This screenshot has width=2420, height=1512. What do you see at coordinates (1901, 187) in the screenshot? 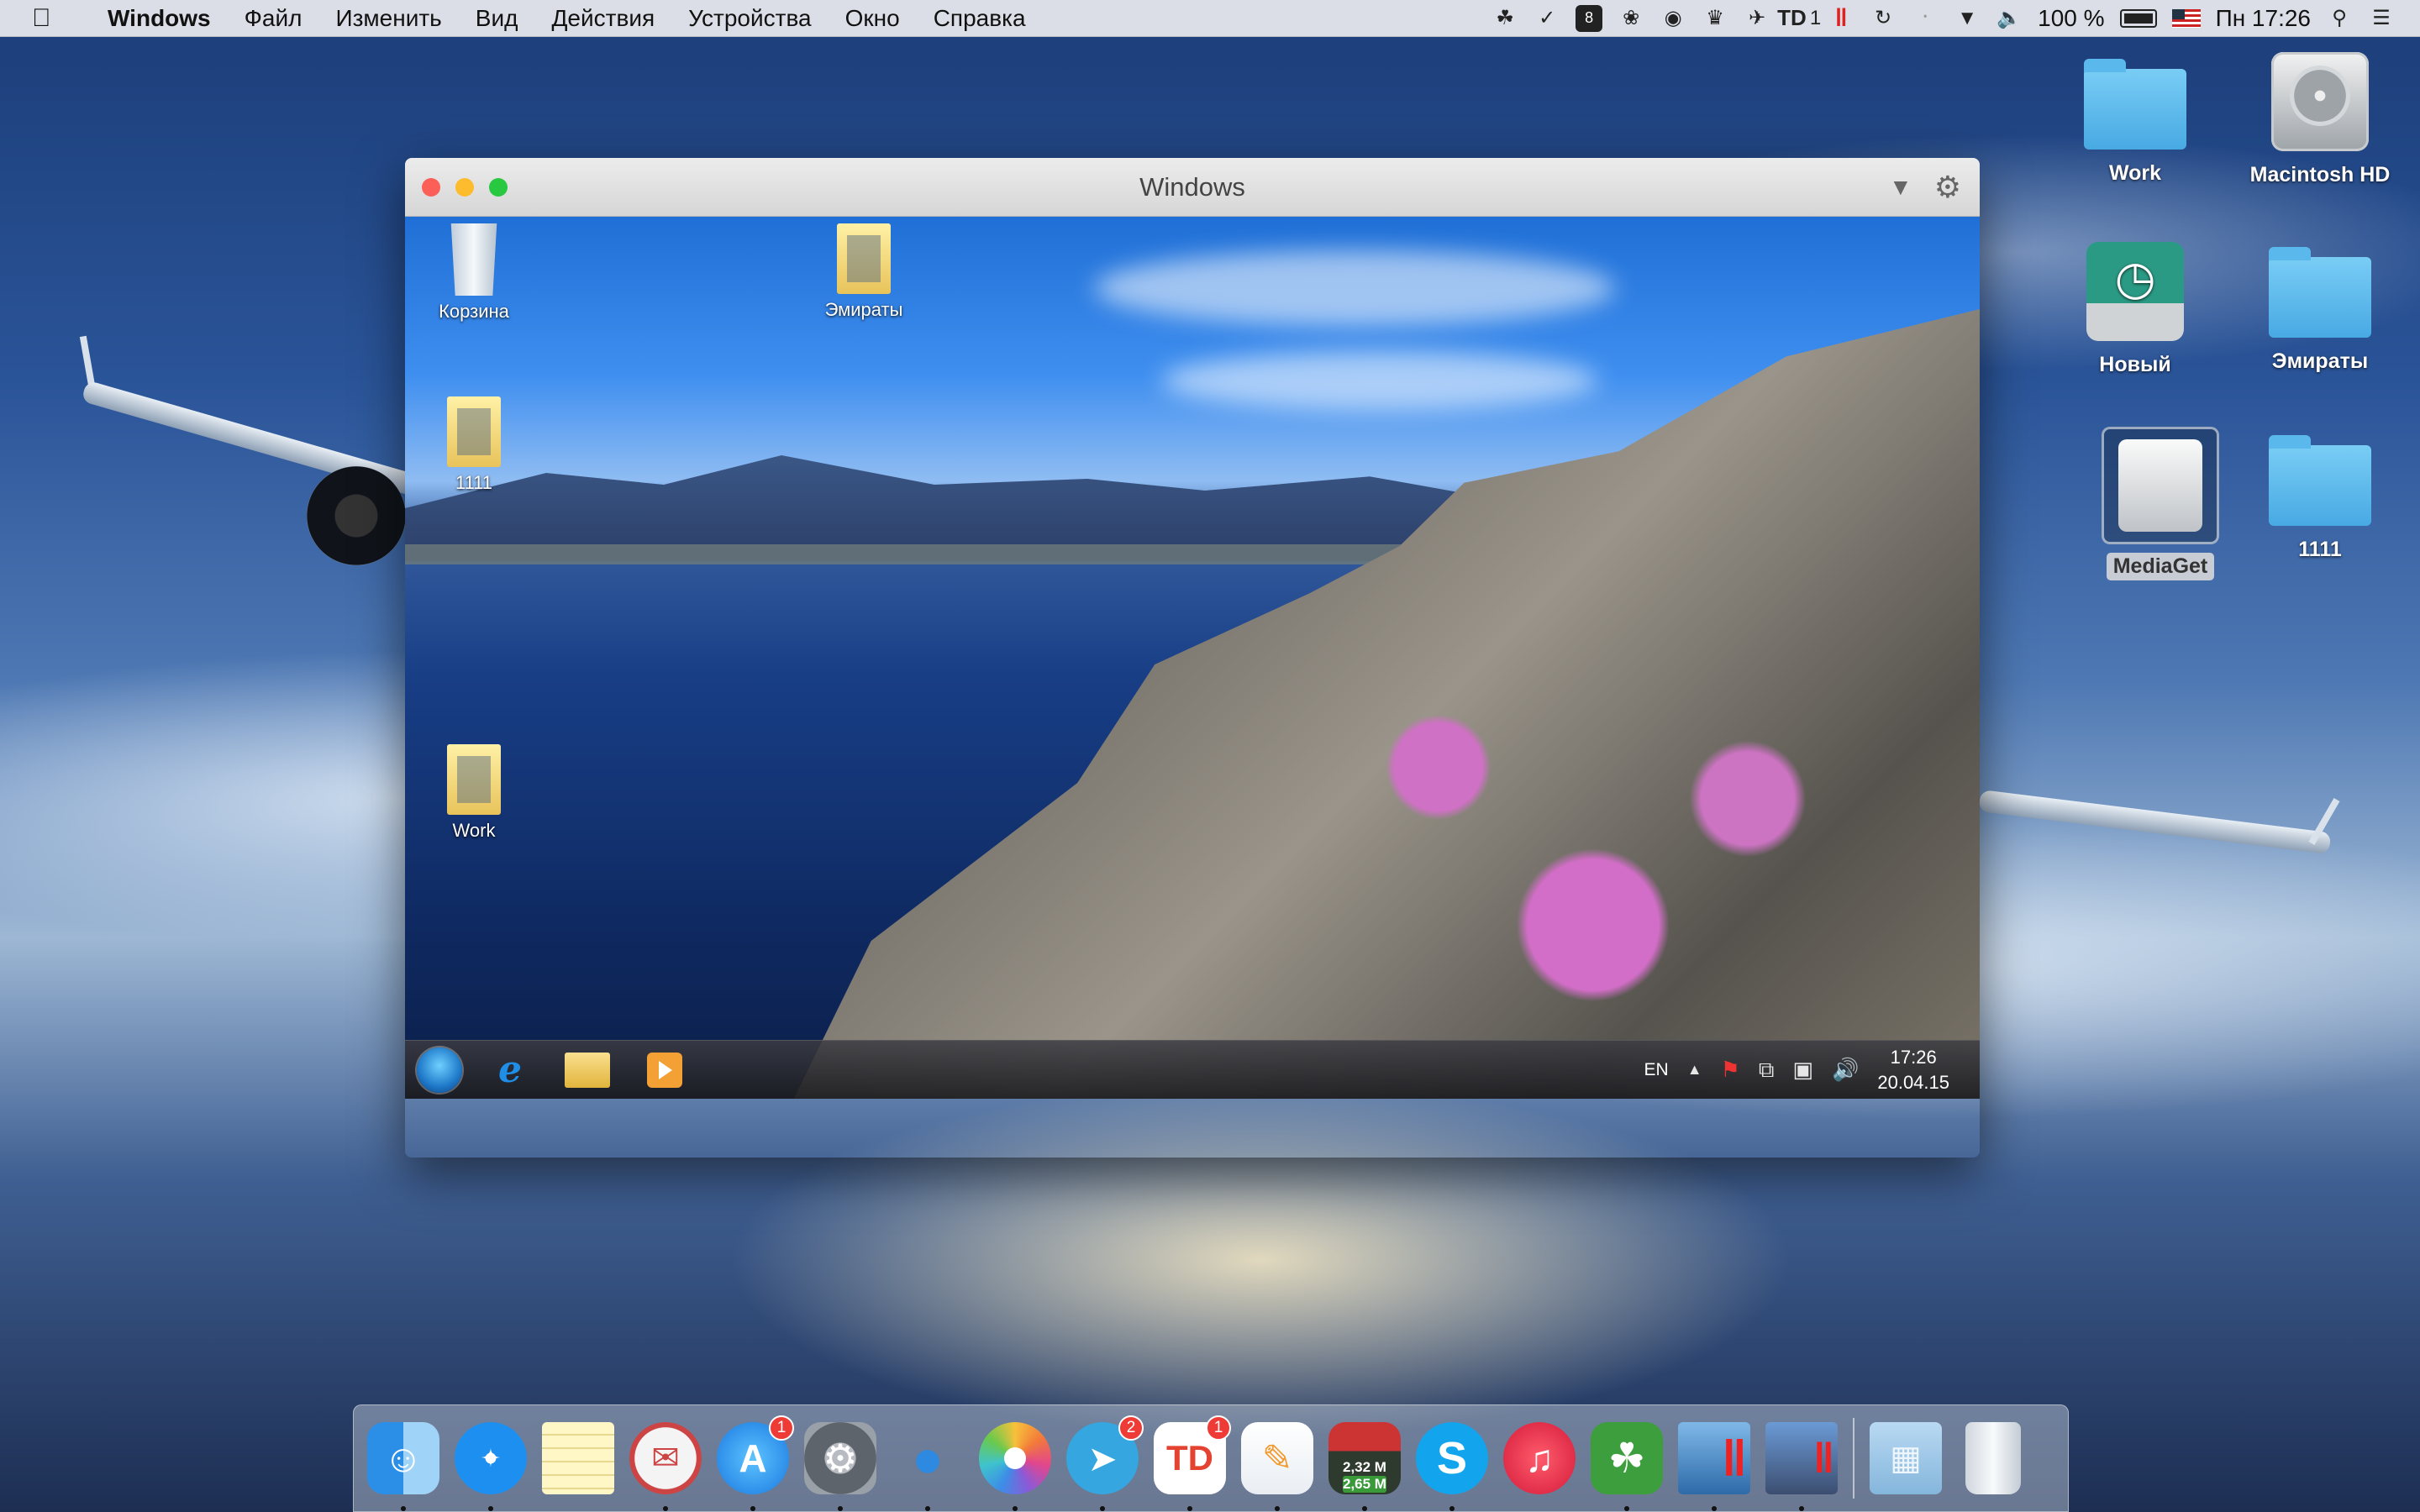
I see `dropdown-triangle-icon: ▼` at bounding box center [1901, 187].